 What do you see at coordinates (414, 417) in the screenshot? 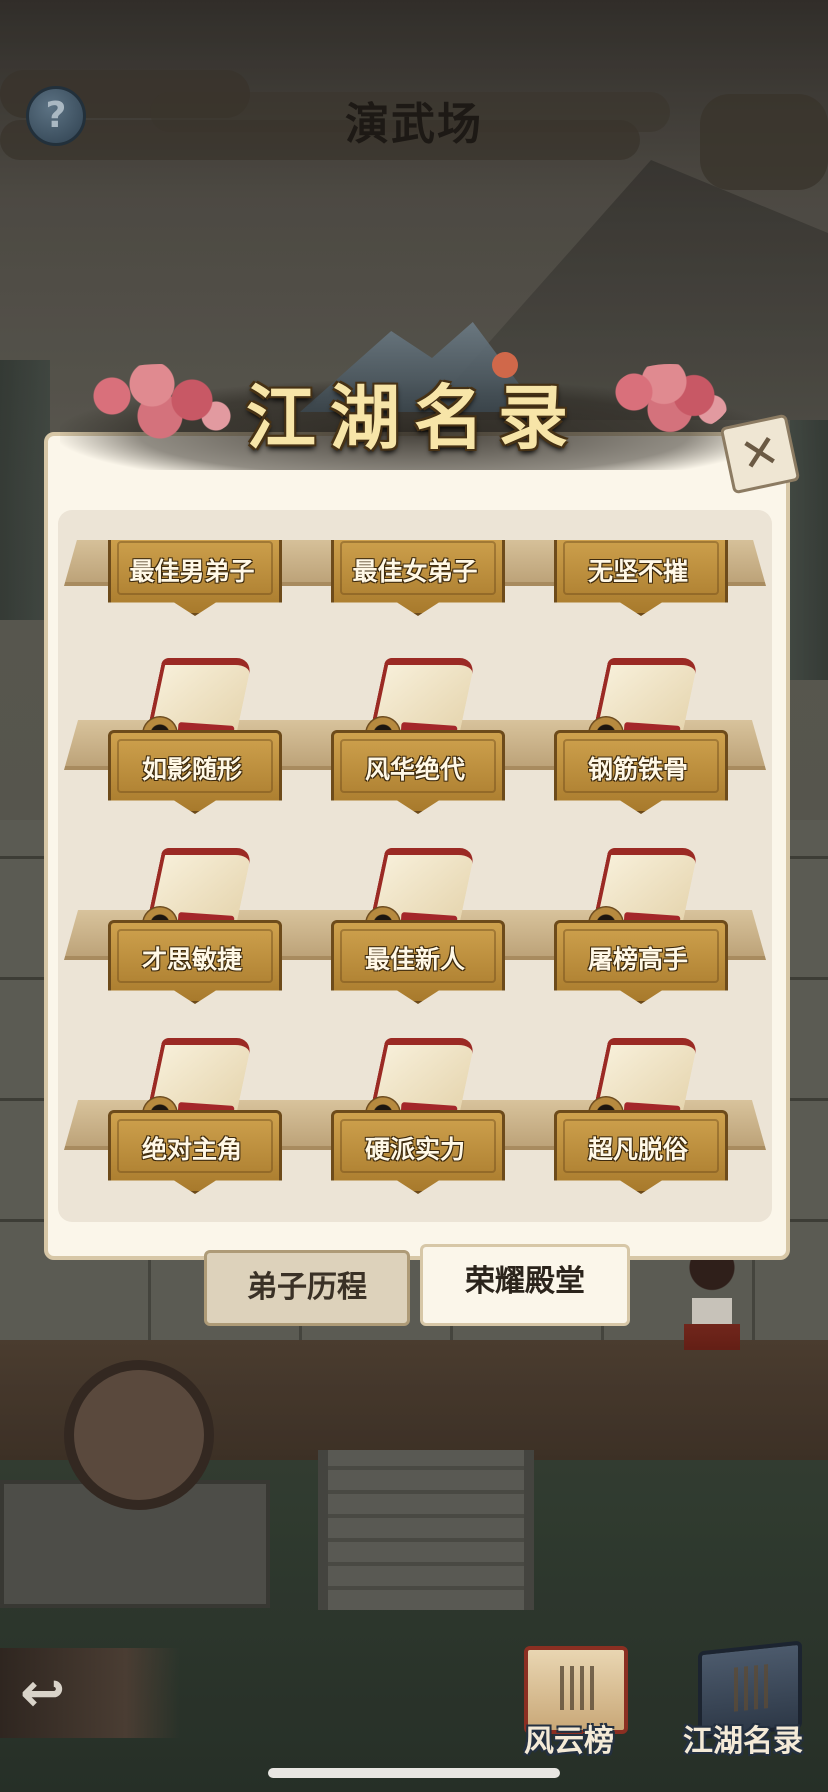
I see `modal-title: 江湖名录` at bounding box center [414, 417].